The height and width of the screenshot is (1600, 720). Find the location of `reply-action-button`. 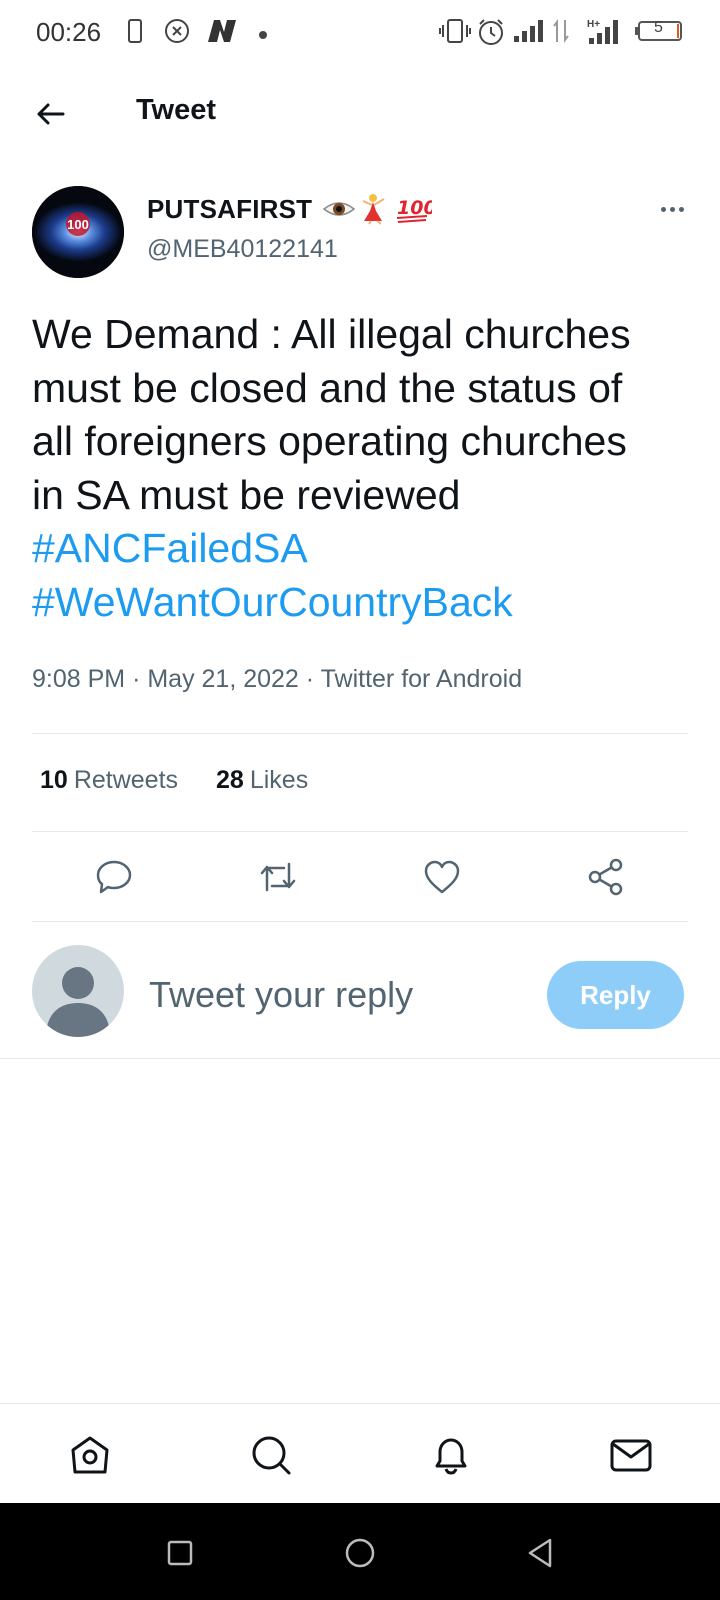

reply-action-button is located at coordinates (114, 877).